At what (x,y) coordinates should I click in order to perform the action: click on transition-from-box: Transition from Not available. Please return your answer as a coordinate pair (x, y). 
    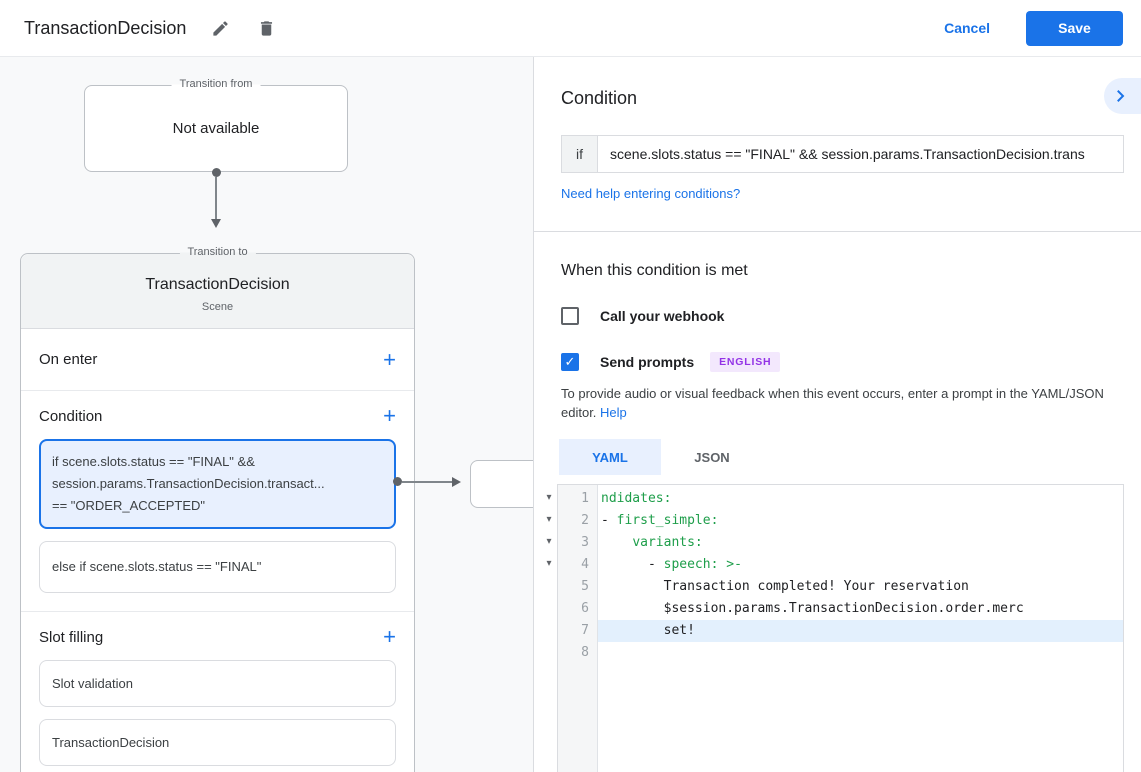
    Looking at the image, I should click on (216, 125).